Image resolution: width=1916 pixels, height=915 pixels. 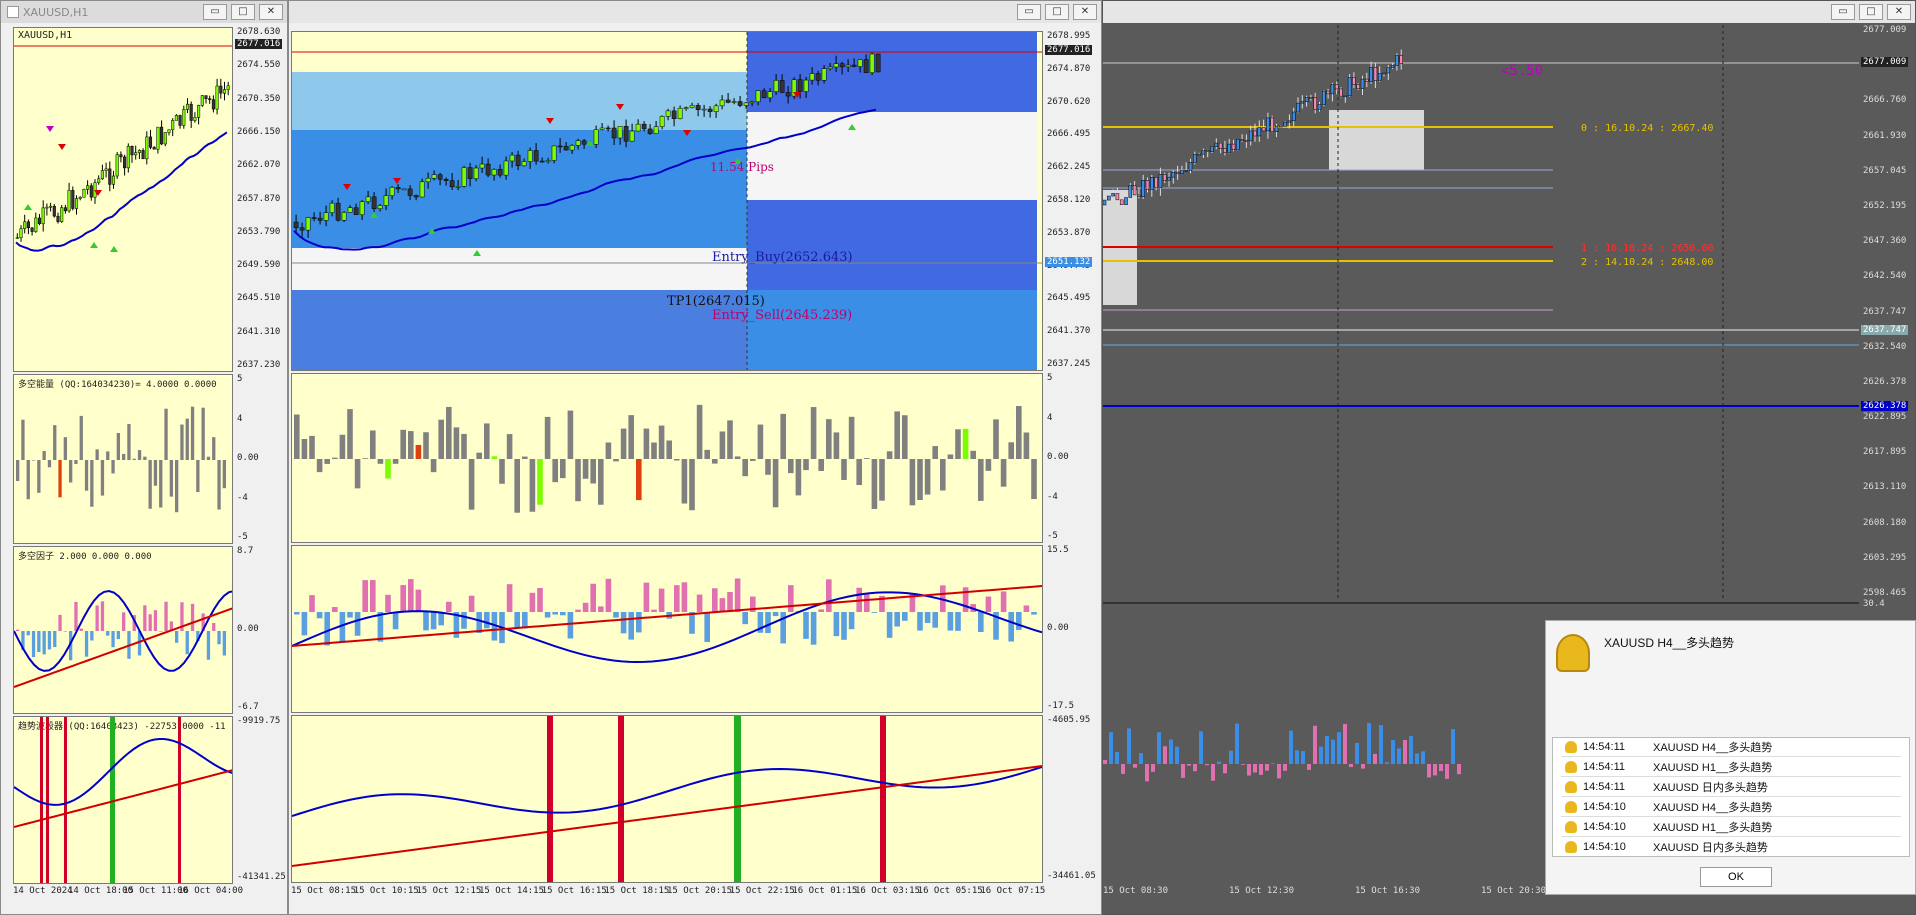 What do you see at coordinates (1885, 170) in the screenshot?
I see `axis-tick-label: 2657.045` at bounding box center [1885, 170].